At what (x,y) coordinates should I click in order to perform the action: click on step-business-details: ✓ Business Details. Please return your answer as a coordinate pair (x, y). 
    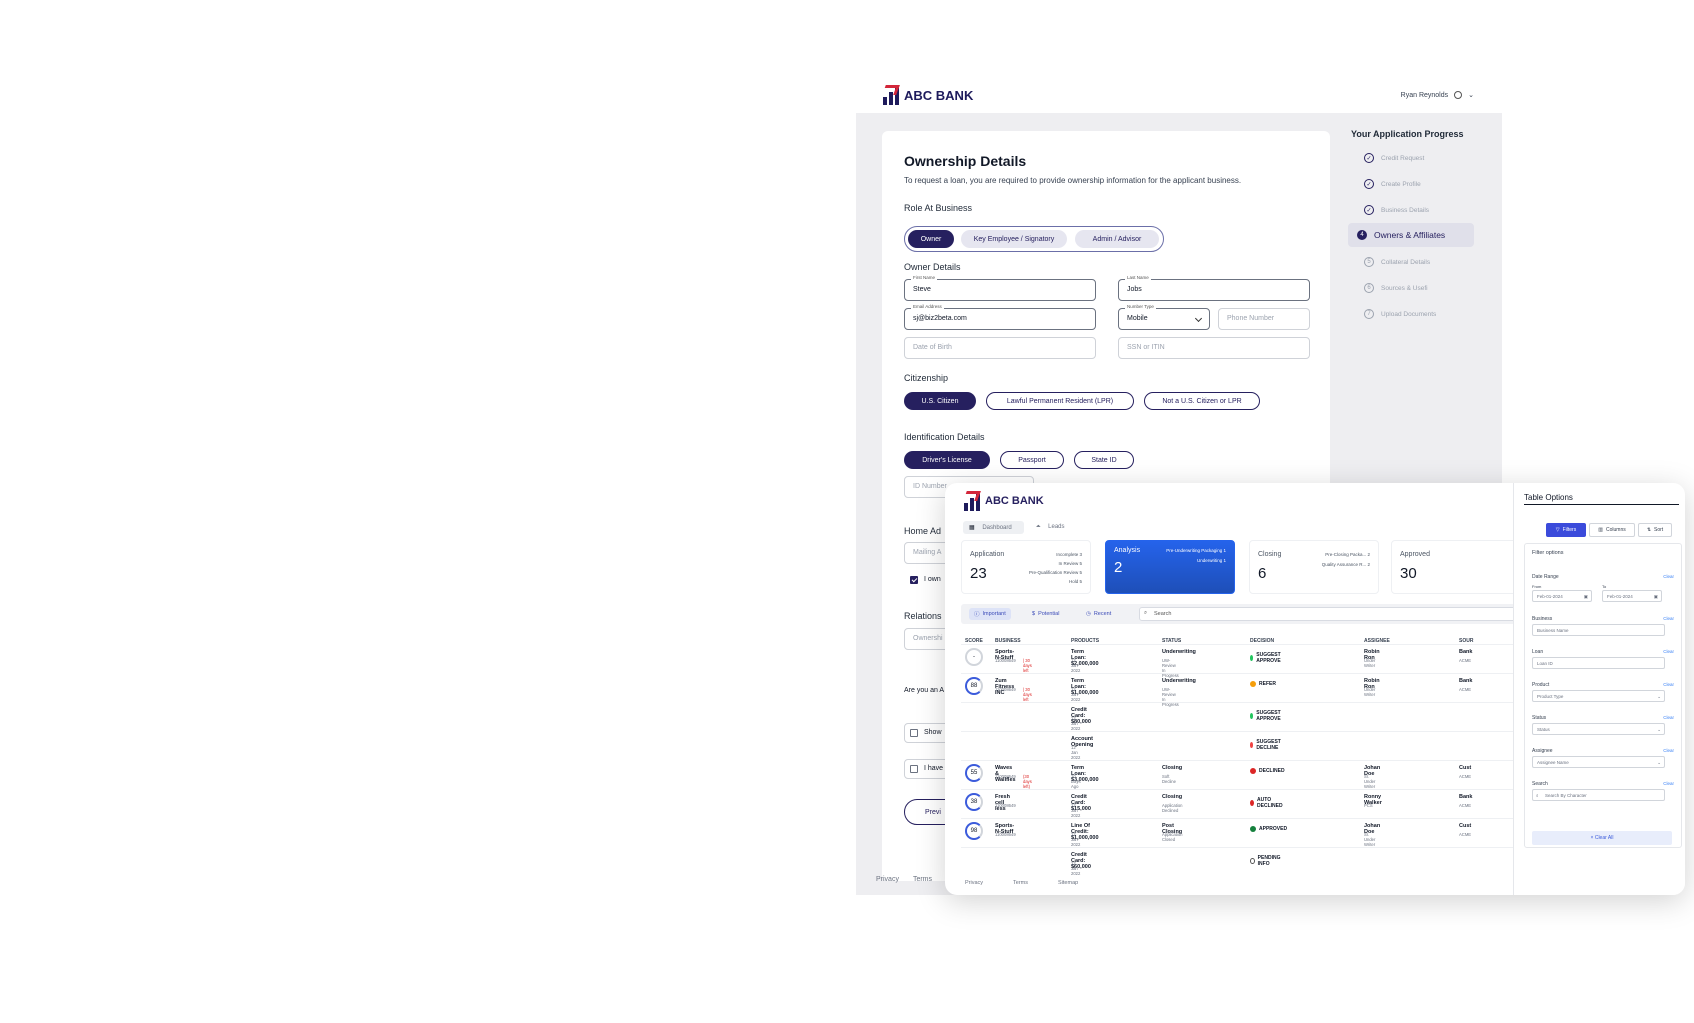
    Looking at the image, I should click on (1419, 210).